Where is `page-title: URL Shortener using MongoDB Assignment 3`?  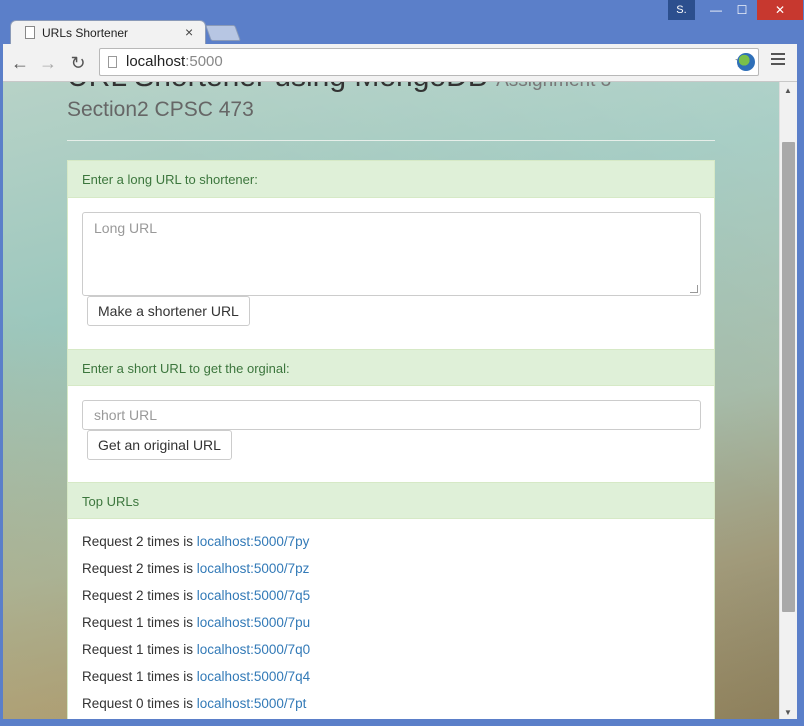 page-title: URL Shortener using MongoDB Assignment 3 is located at coordinates (339, 88).